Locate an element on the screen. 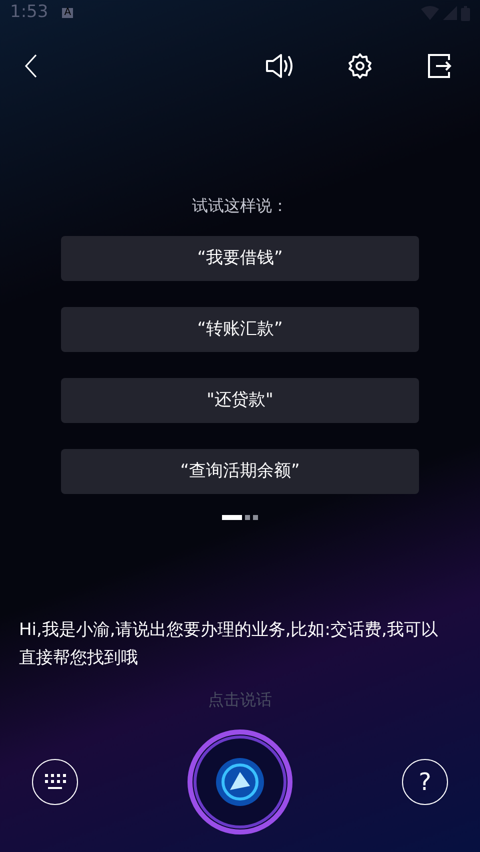 The width and height of the screenshot is (480, 852). help-button: ? is located at coordinates (425, 782).